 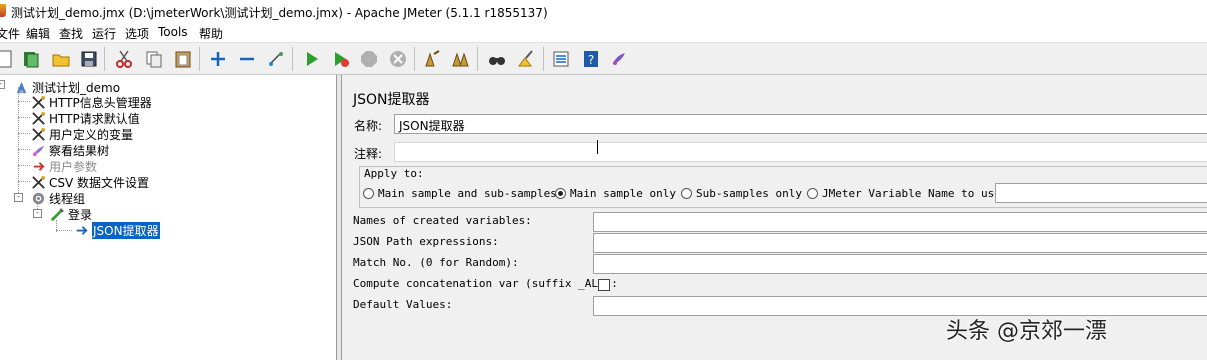 I want to click on tree-node-thread-group: 线程组, so click(x=57, y=198).